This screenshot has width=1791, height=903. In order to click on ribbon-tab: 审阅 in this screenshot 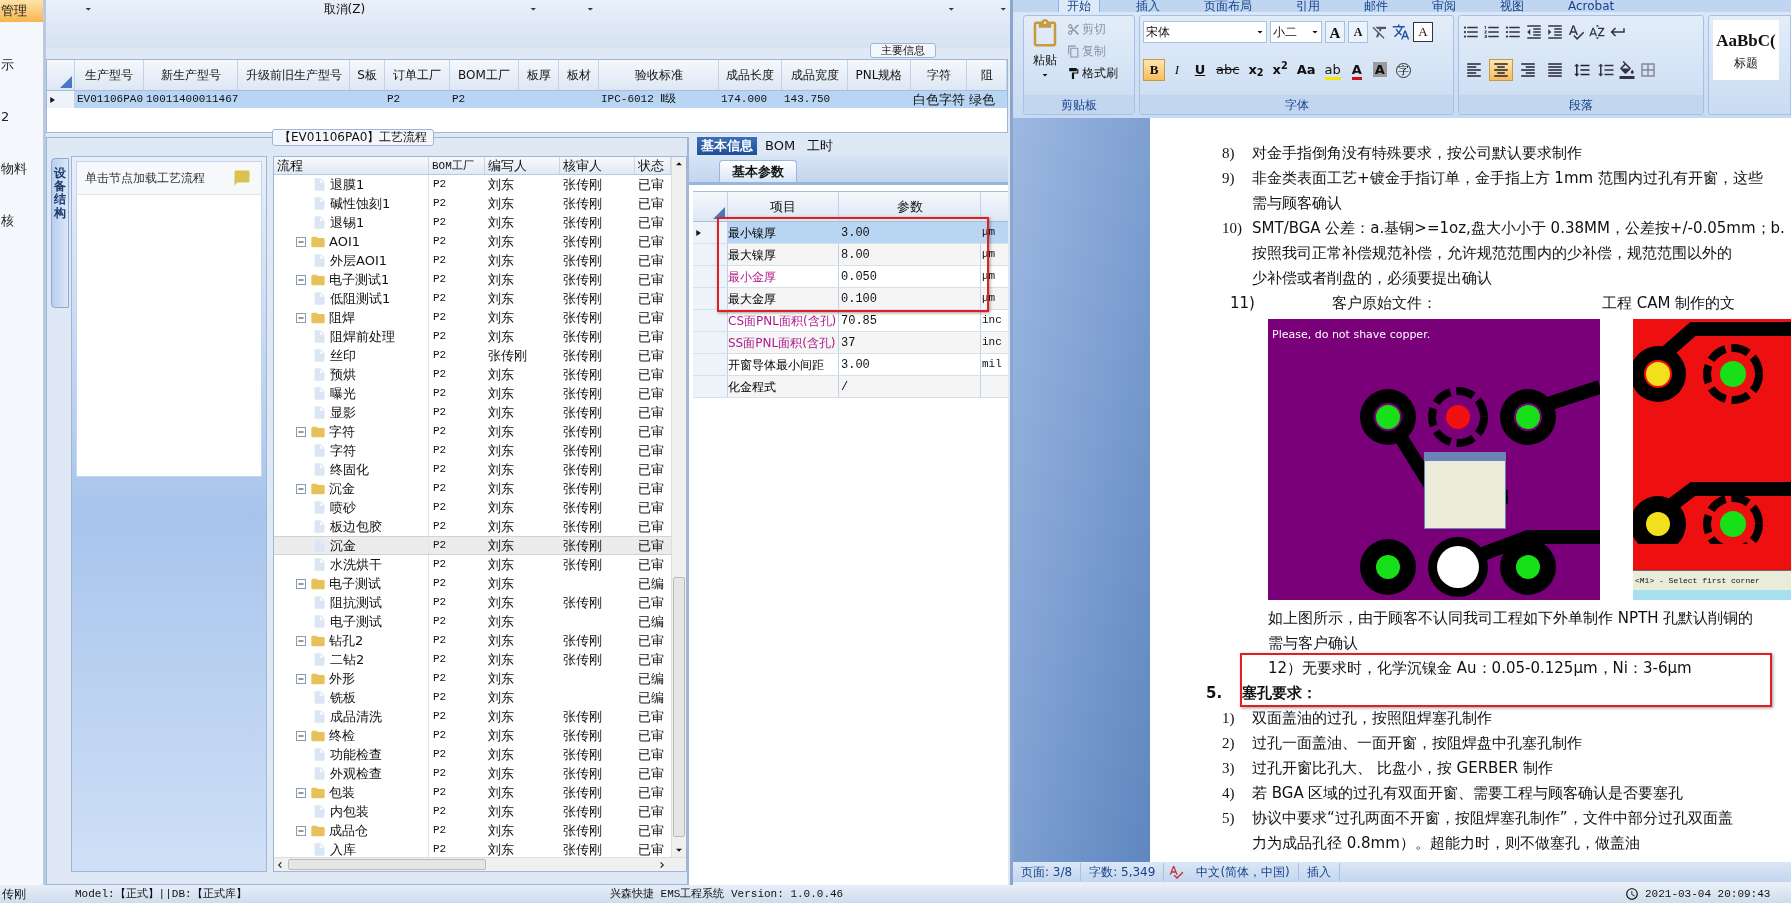, I will do `click(1444, 6)`.